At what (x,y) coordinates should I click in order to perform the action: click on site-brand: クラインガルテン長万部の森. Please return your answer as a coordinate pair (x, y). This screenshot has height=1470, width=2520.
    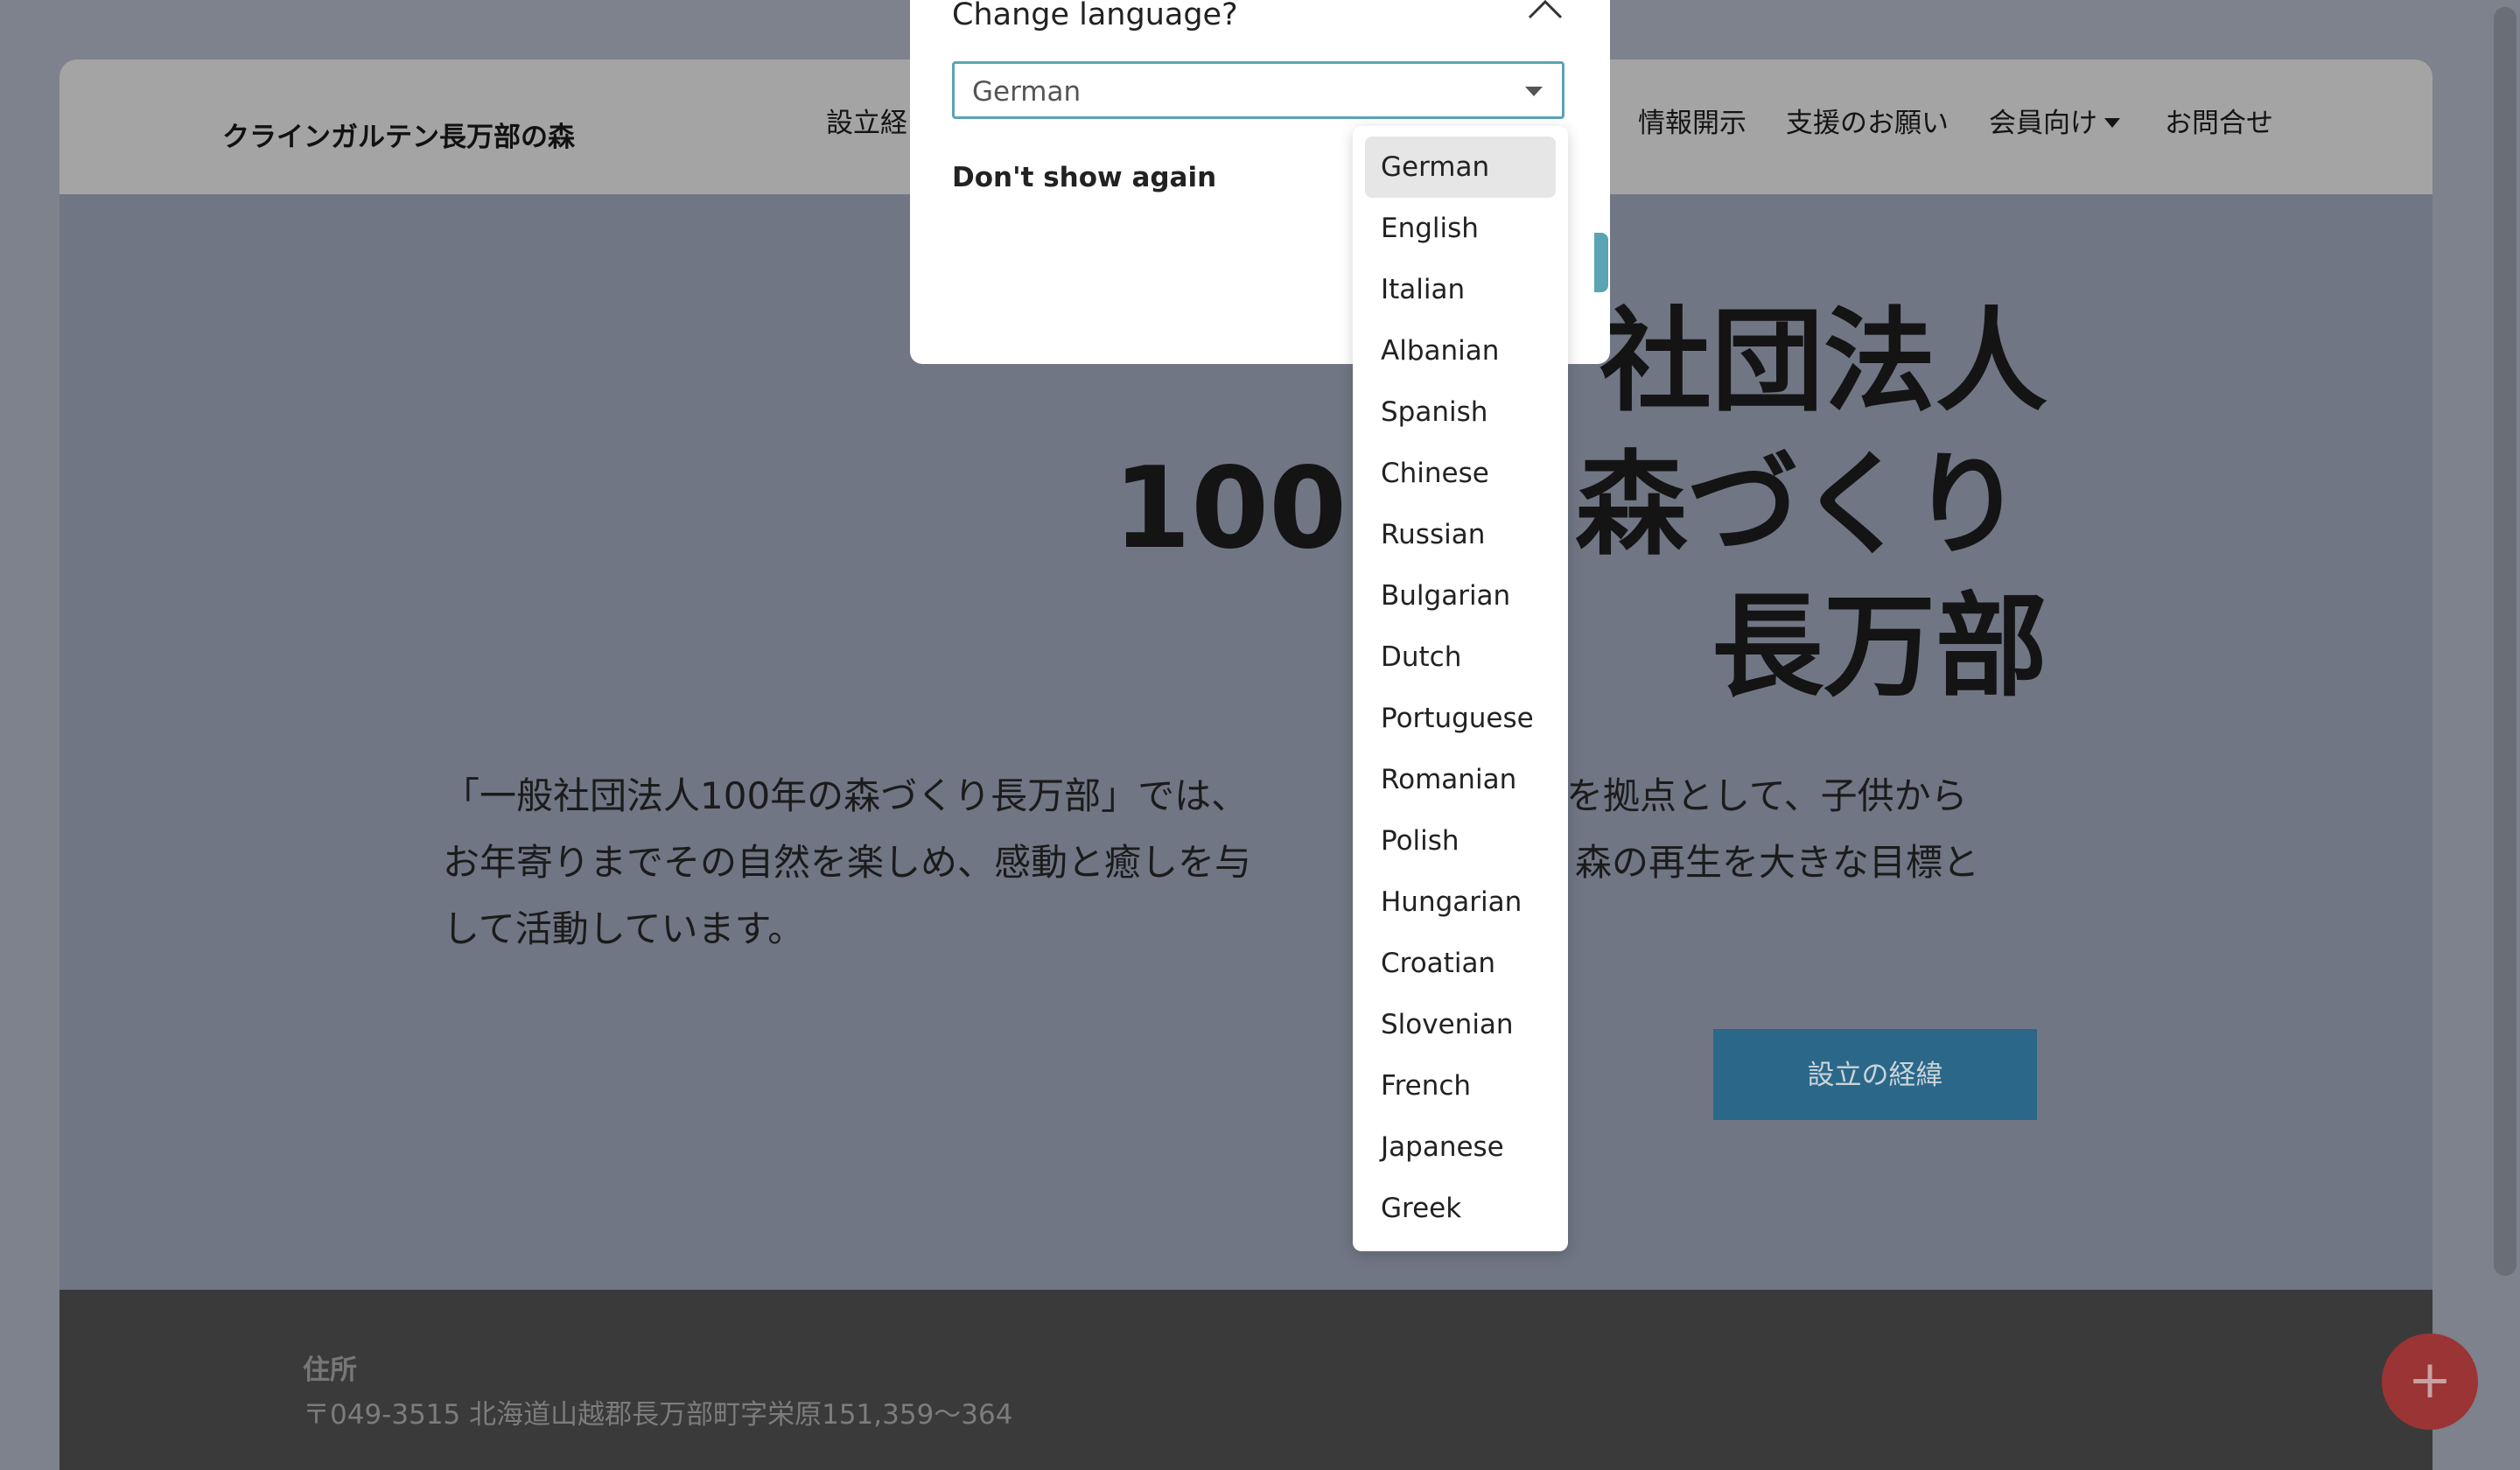
    Looking at the image, I should click on (398, 137).